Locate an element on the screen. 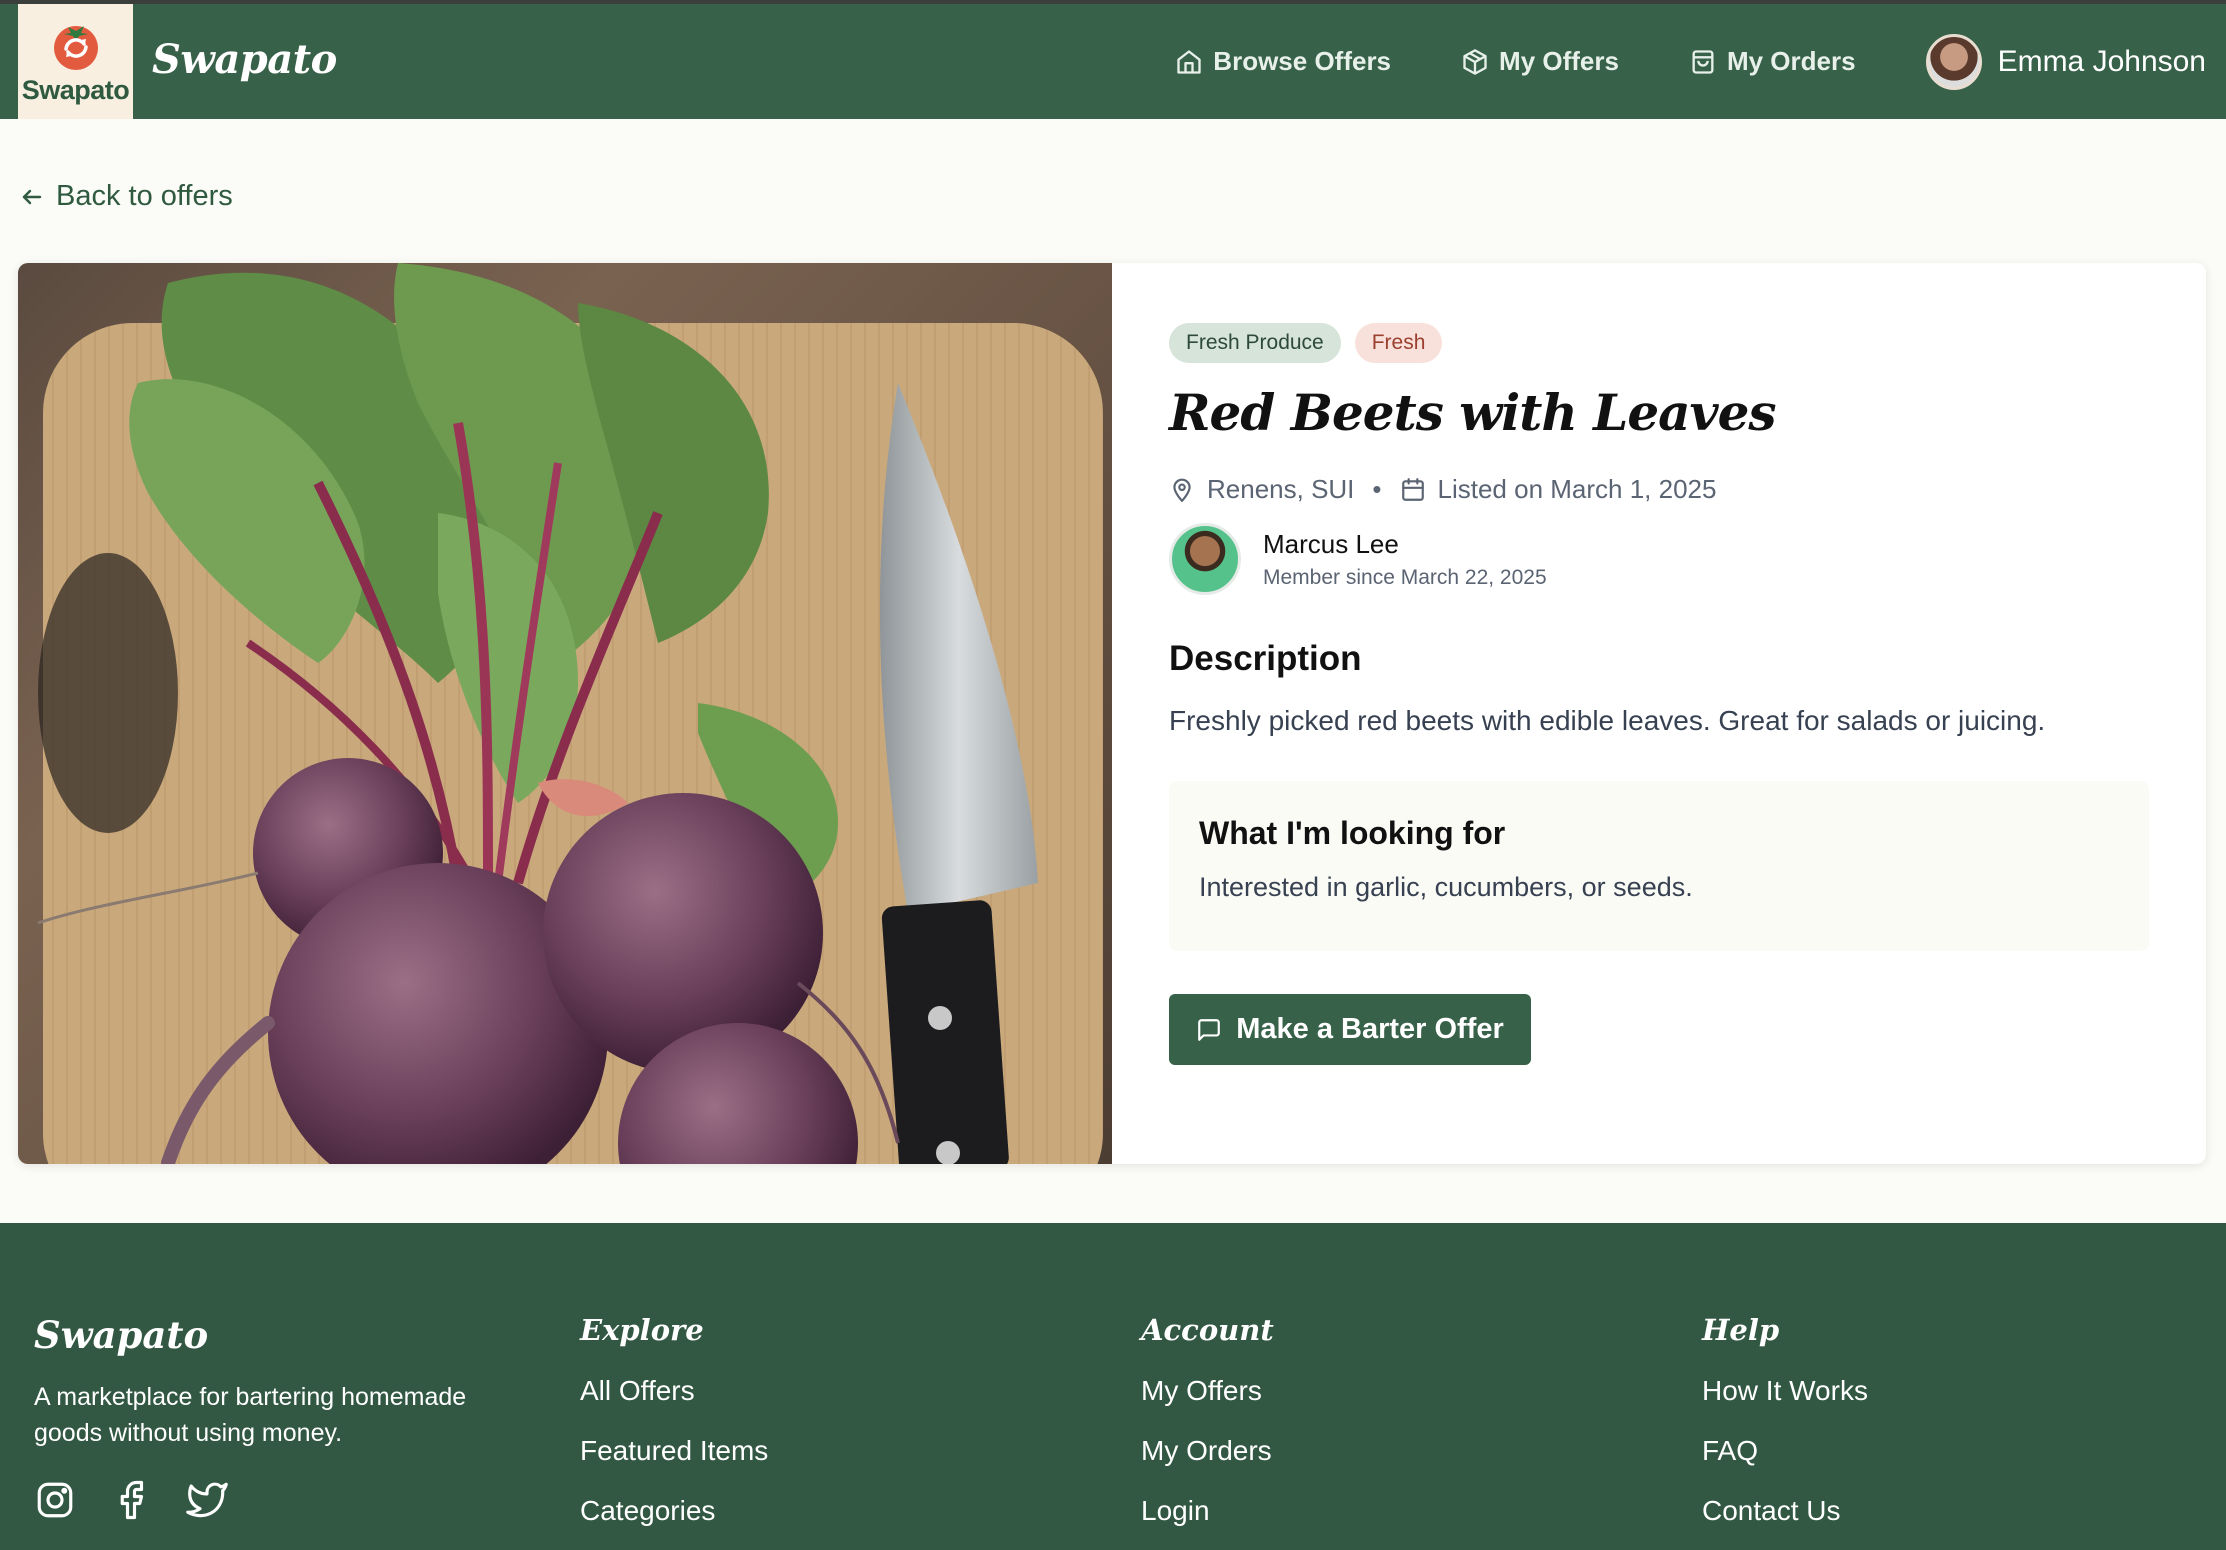 This screenshot has width=2226, height=1550. user-avatar is located at coordinates (1953, 61).